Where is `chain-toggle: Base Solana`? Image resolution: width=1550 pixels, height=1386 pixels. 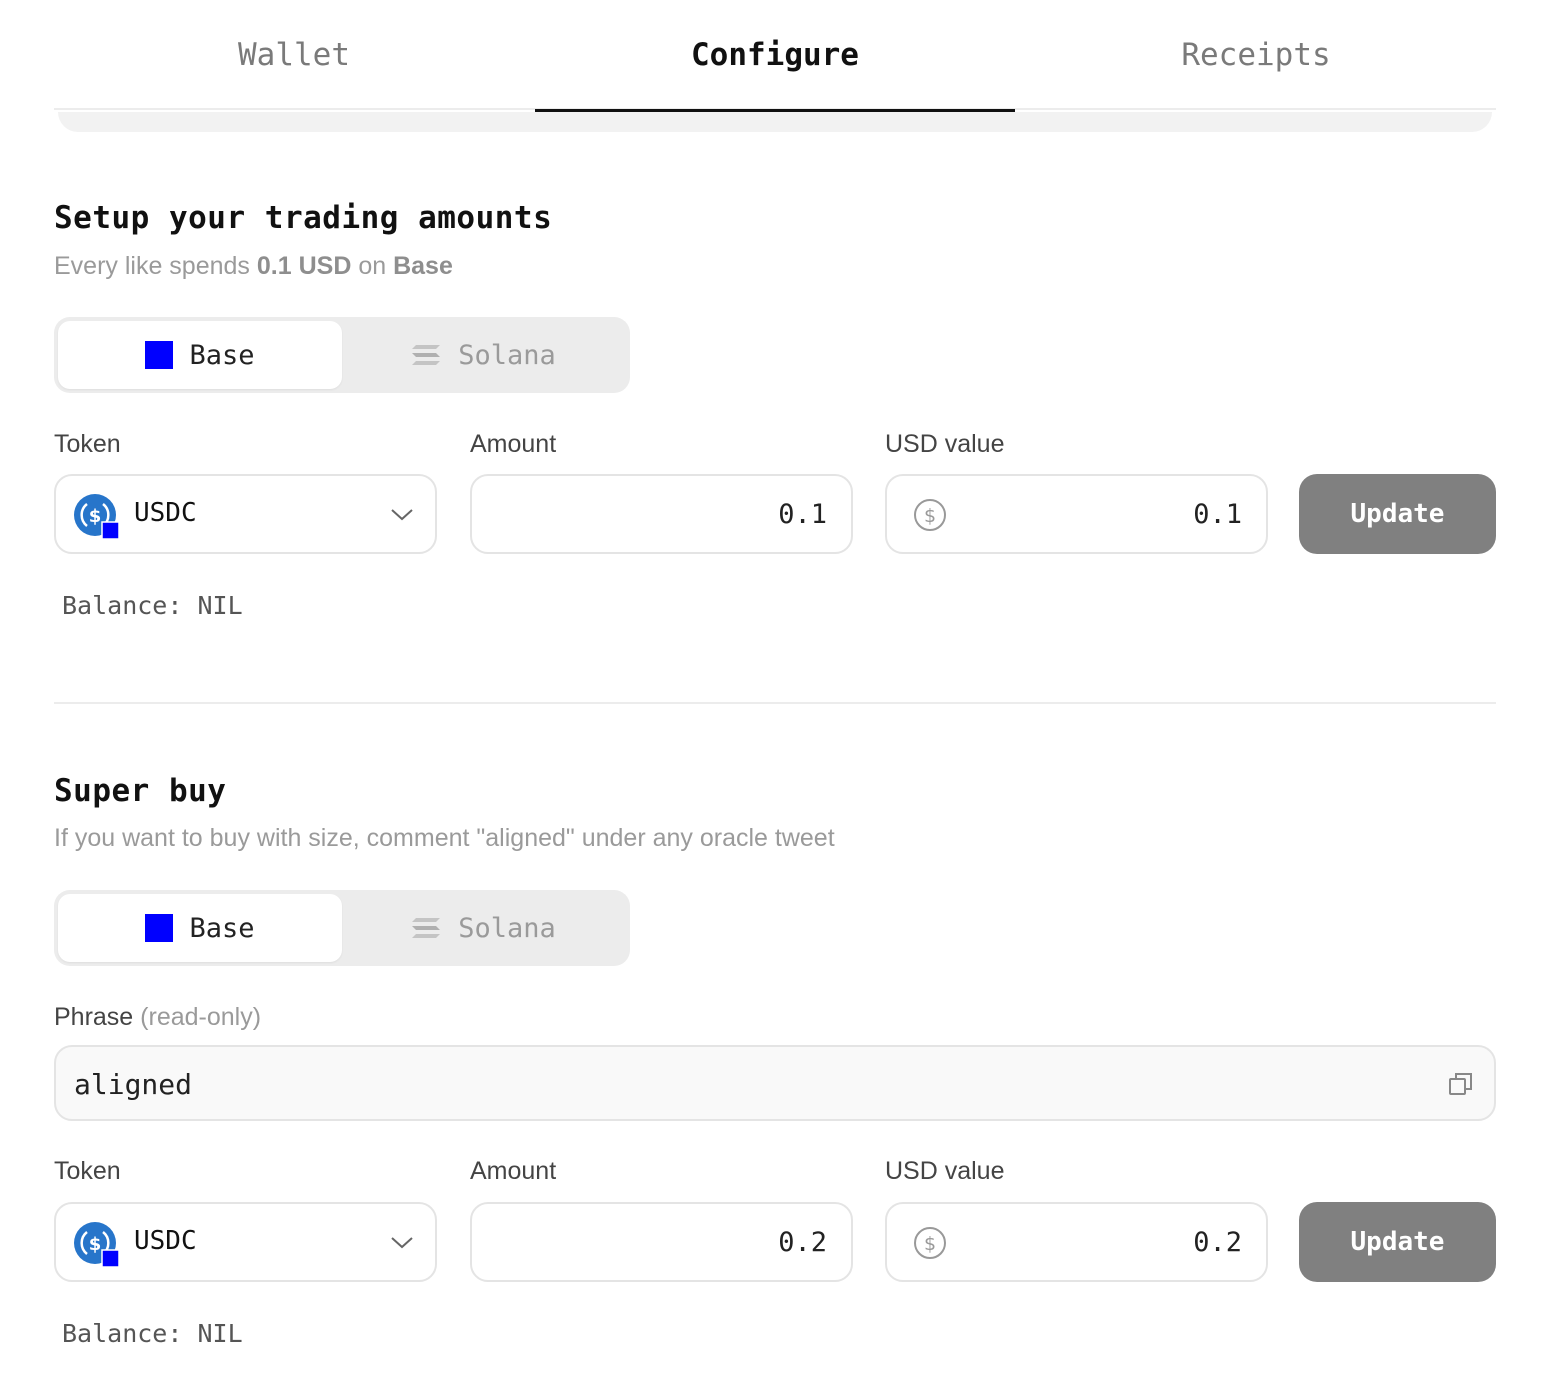
chain-toggle: Base Solana is located at coordinates (342, 355).